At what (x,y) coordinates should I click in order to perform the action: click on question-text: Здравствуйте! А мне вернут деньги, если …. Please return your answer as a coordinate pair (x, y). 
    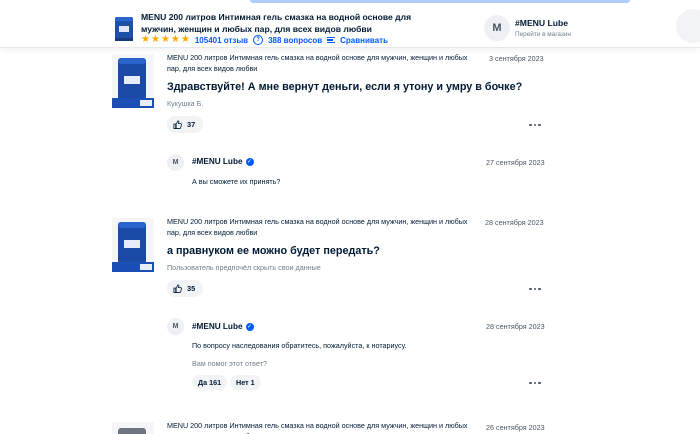
    Looking at the image, I should click on (345, 87).